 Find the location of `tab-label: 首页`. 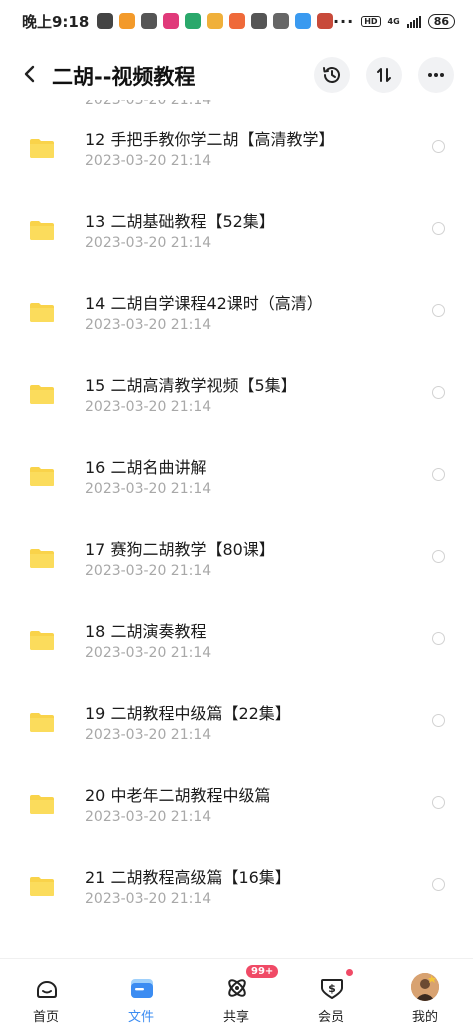

tab-label: 首页 is located at coordinates (45, 1017).